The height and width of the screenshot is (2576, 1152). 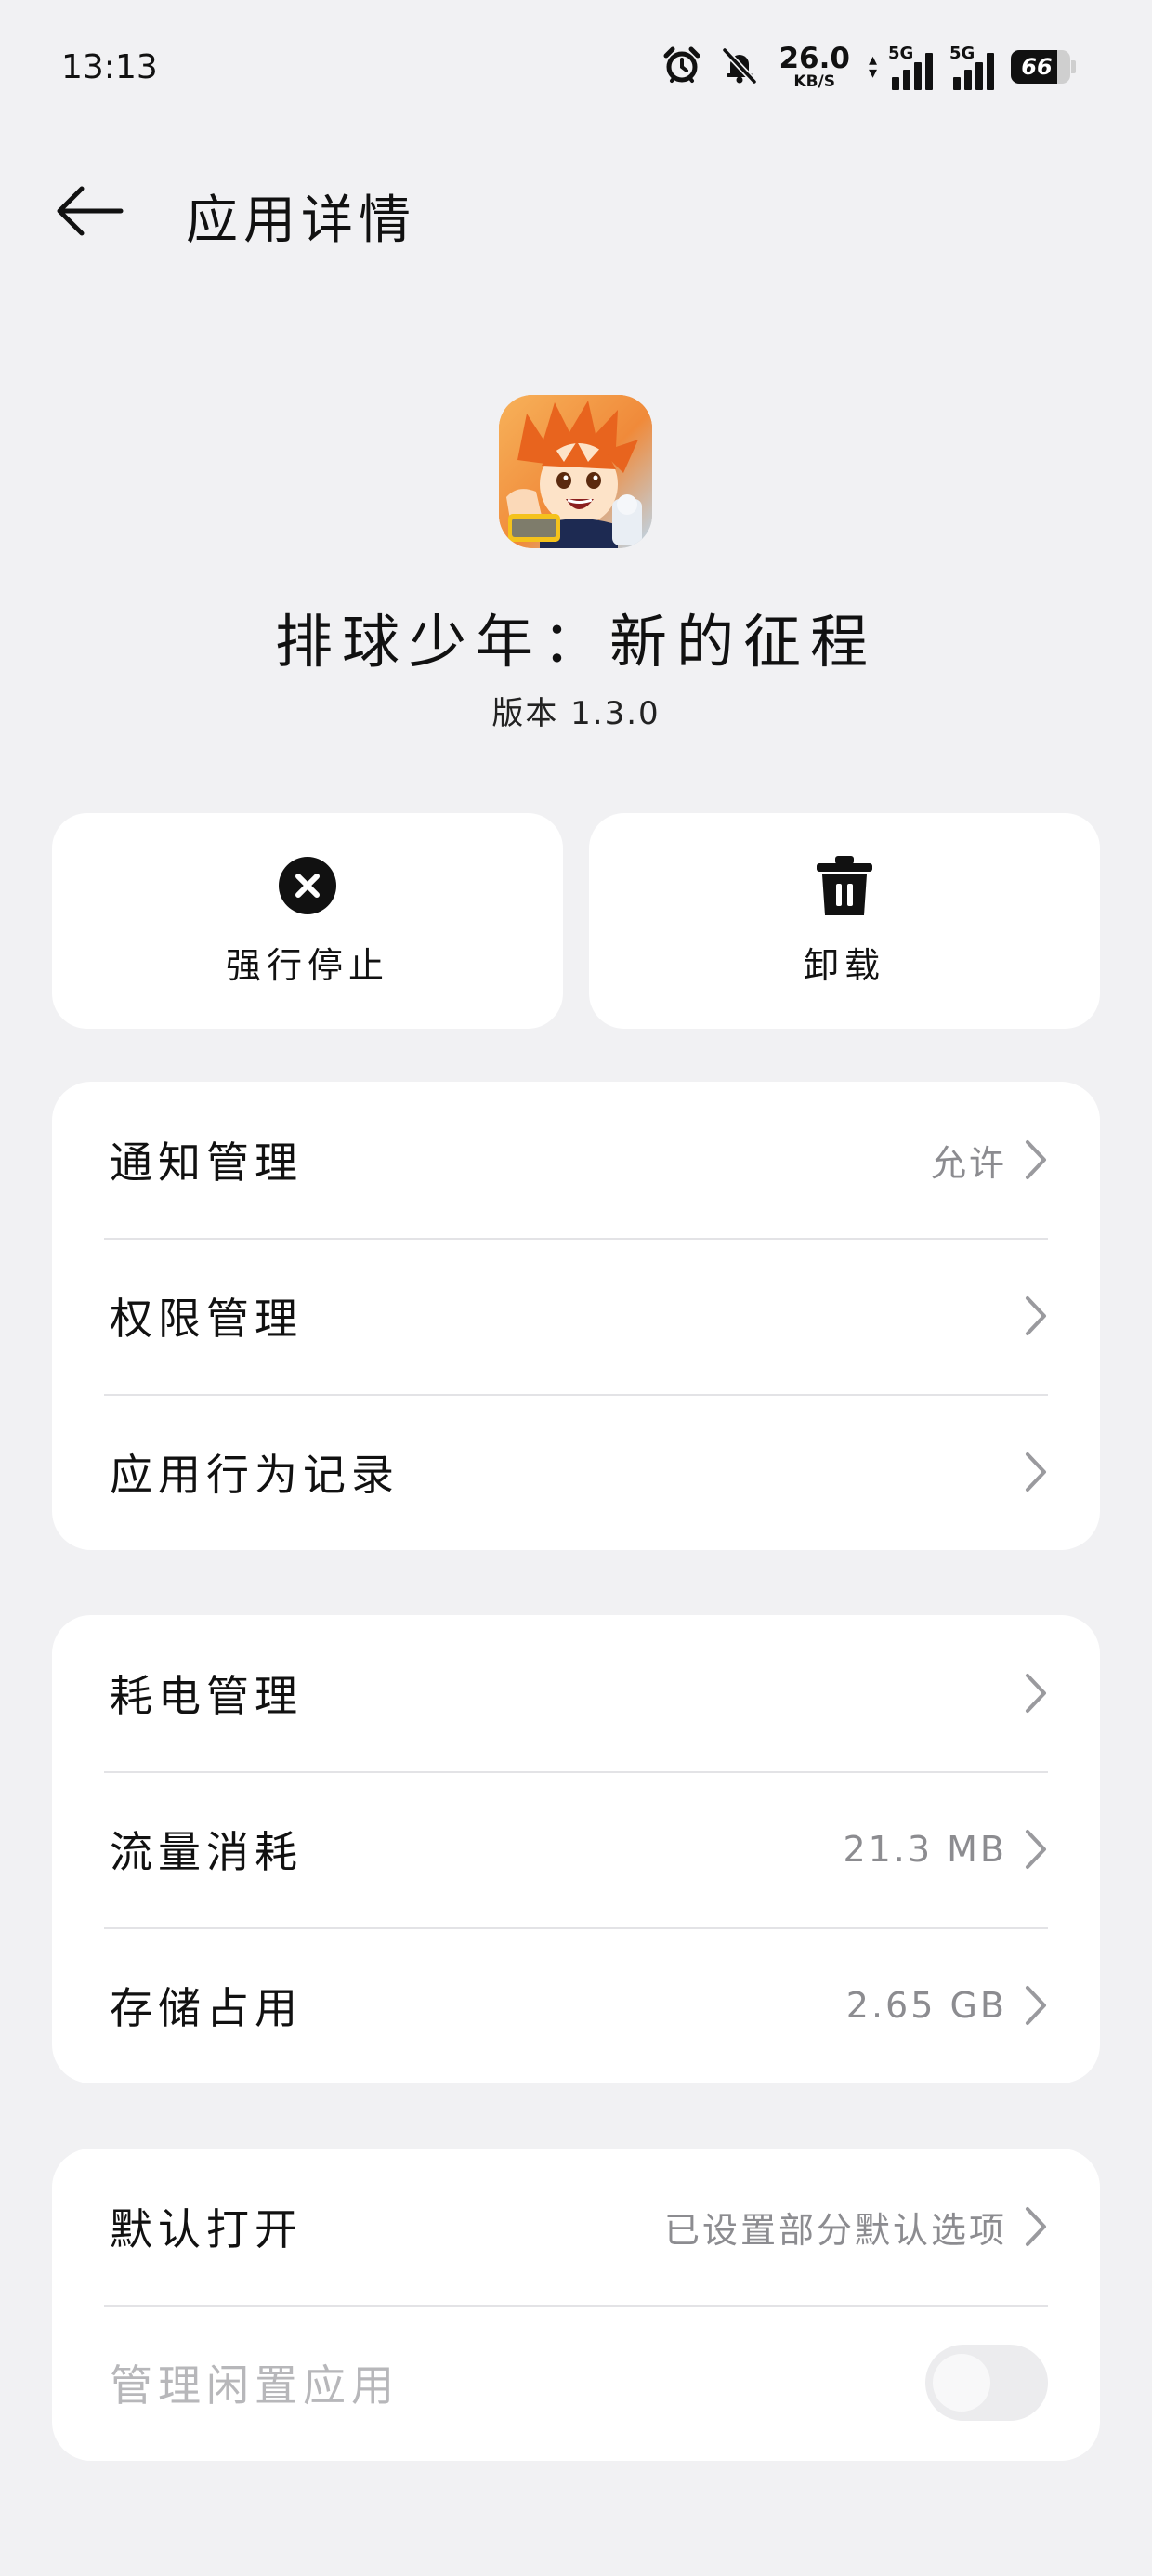 What do you see at coordinates (814, 58) in the screenshot?
I see `net-speed-value: 26.0` at bounding box center [814, 58].